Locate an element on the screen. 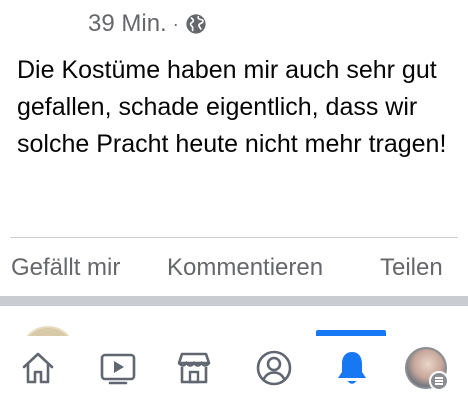  post-actions: Gefällt mir Kommentieren Teilen is located at coordinates (234, 268).